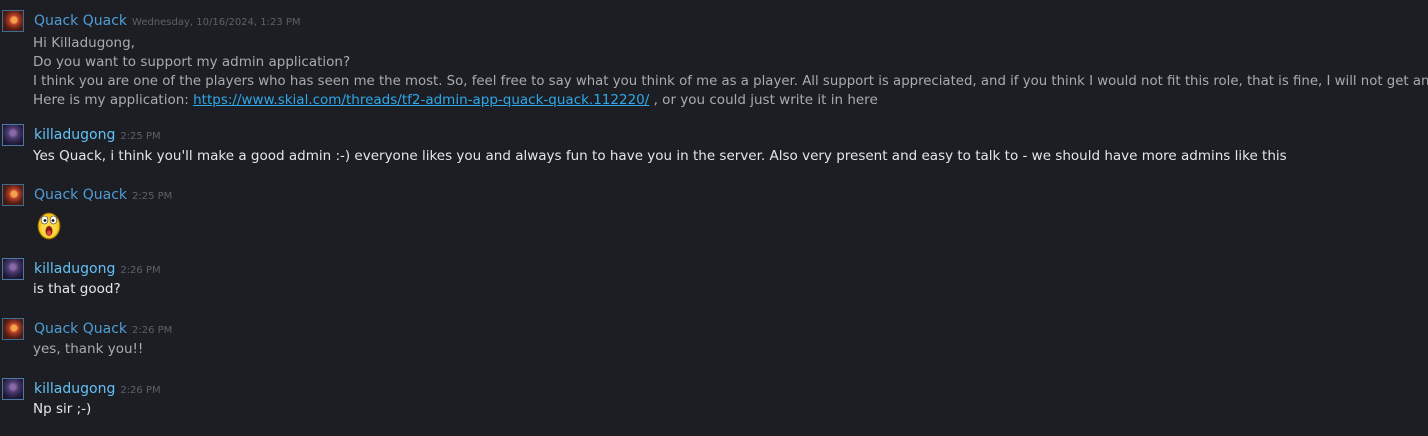 The width and height of the screenshot is (1428, 436). Describe the element at coordinates (49, 226) in the screenshot. I see `surprised-face-emoticon-icon` at that location.